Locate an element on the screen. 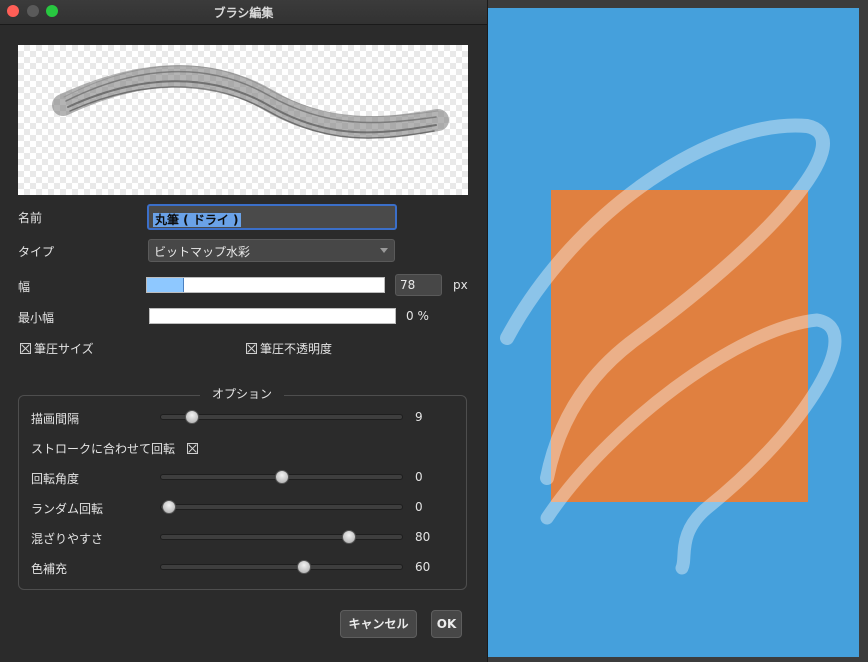 The height and width of the screenshot is (662, 868). color-fill-slider is located at coordinates (281, 567).